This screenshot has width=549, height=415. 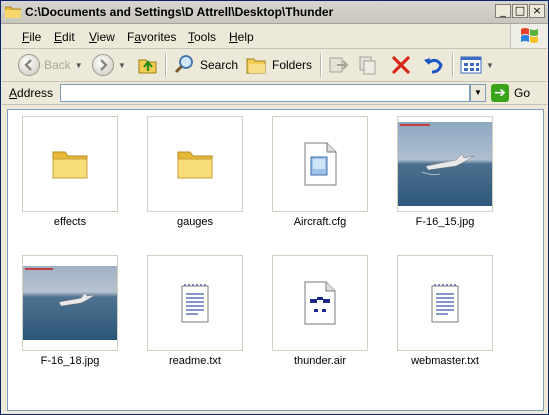 I want to click on delete-icon, so click(x=401, y=65).